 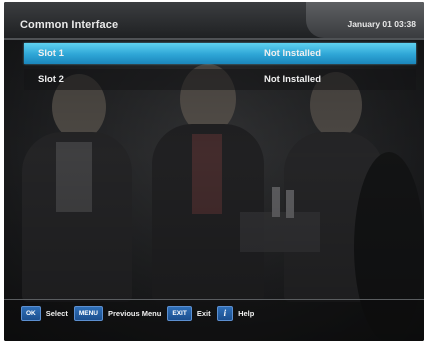 I want to click on slot-row-2: Slot 2 Not Installed, so click(x=220, y=79).